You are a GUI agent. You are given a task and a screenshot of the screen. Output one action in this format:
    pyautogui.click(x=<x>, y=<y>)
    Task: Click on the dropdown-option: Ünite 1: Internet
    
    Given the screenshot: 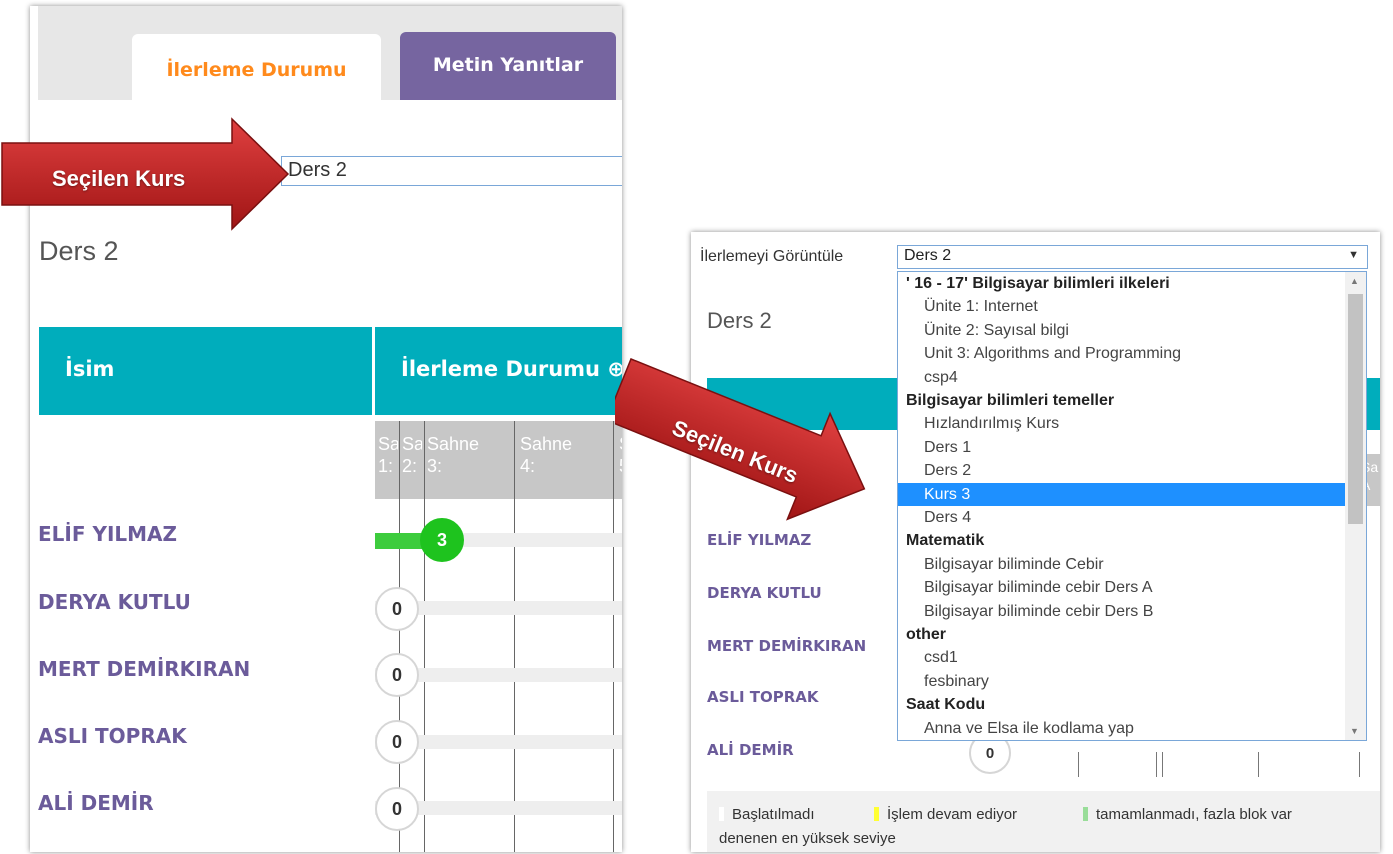 What is the action you would take?
    pyautogui.click(x=1134, y=306)
    